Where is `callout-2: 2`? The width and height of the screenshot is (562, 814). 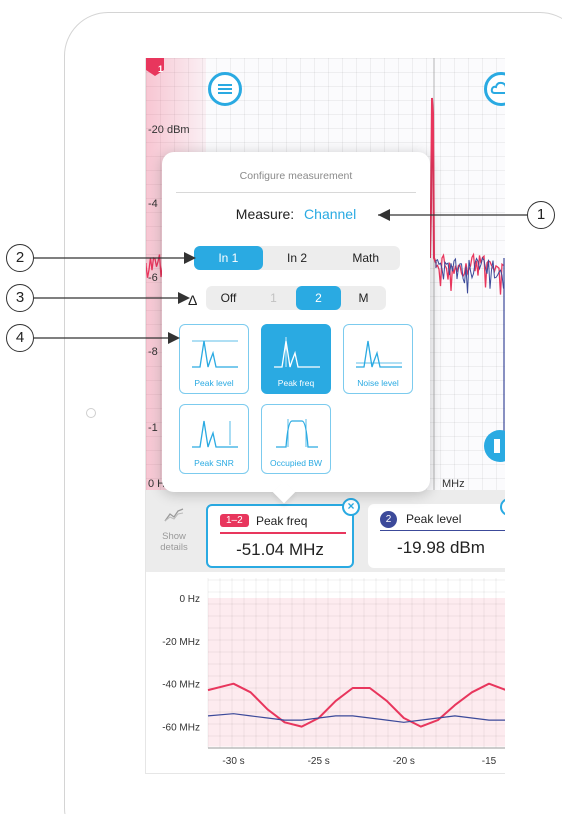 callout-2: 2 is located at coordinates (20, 258).